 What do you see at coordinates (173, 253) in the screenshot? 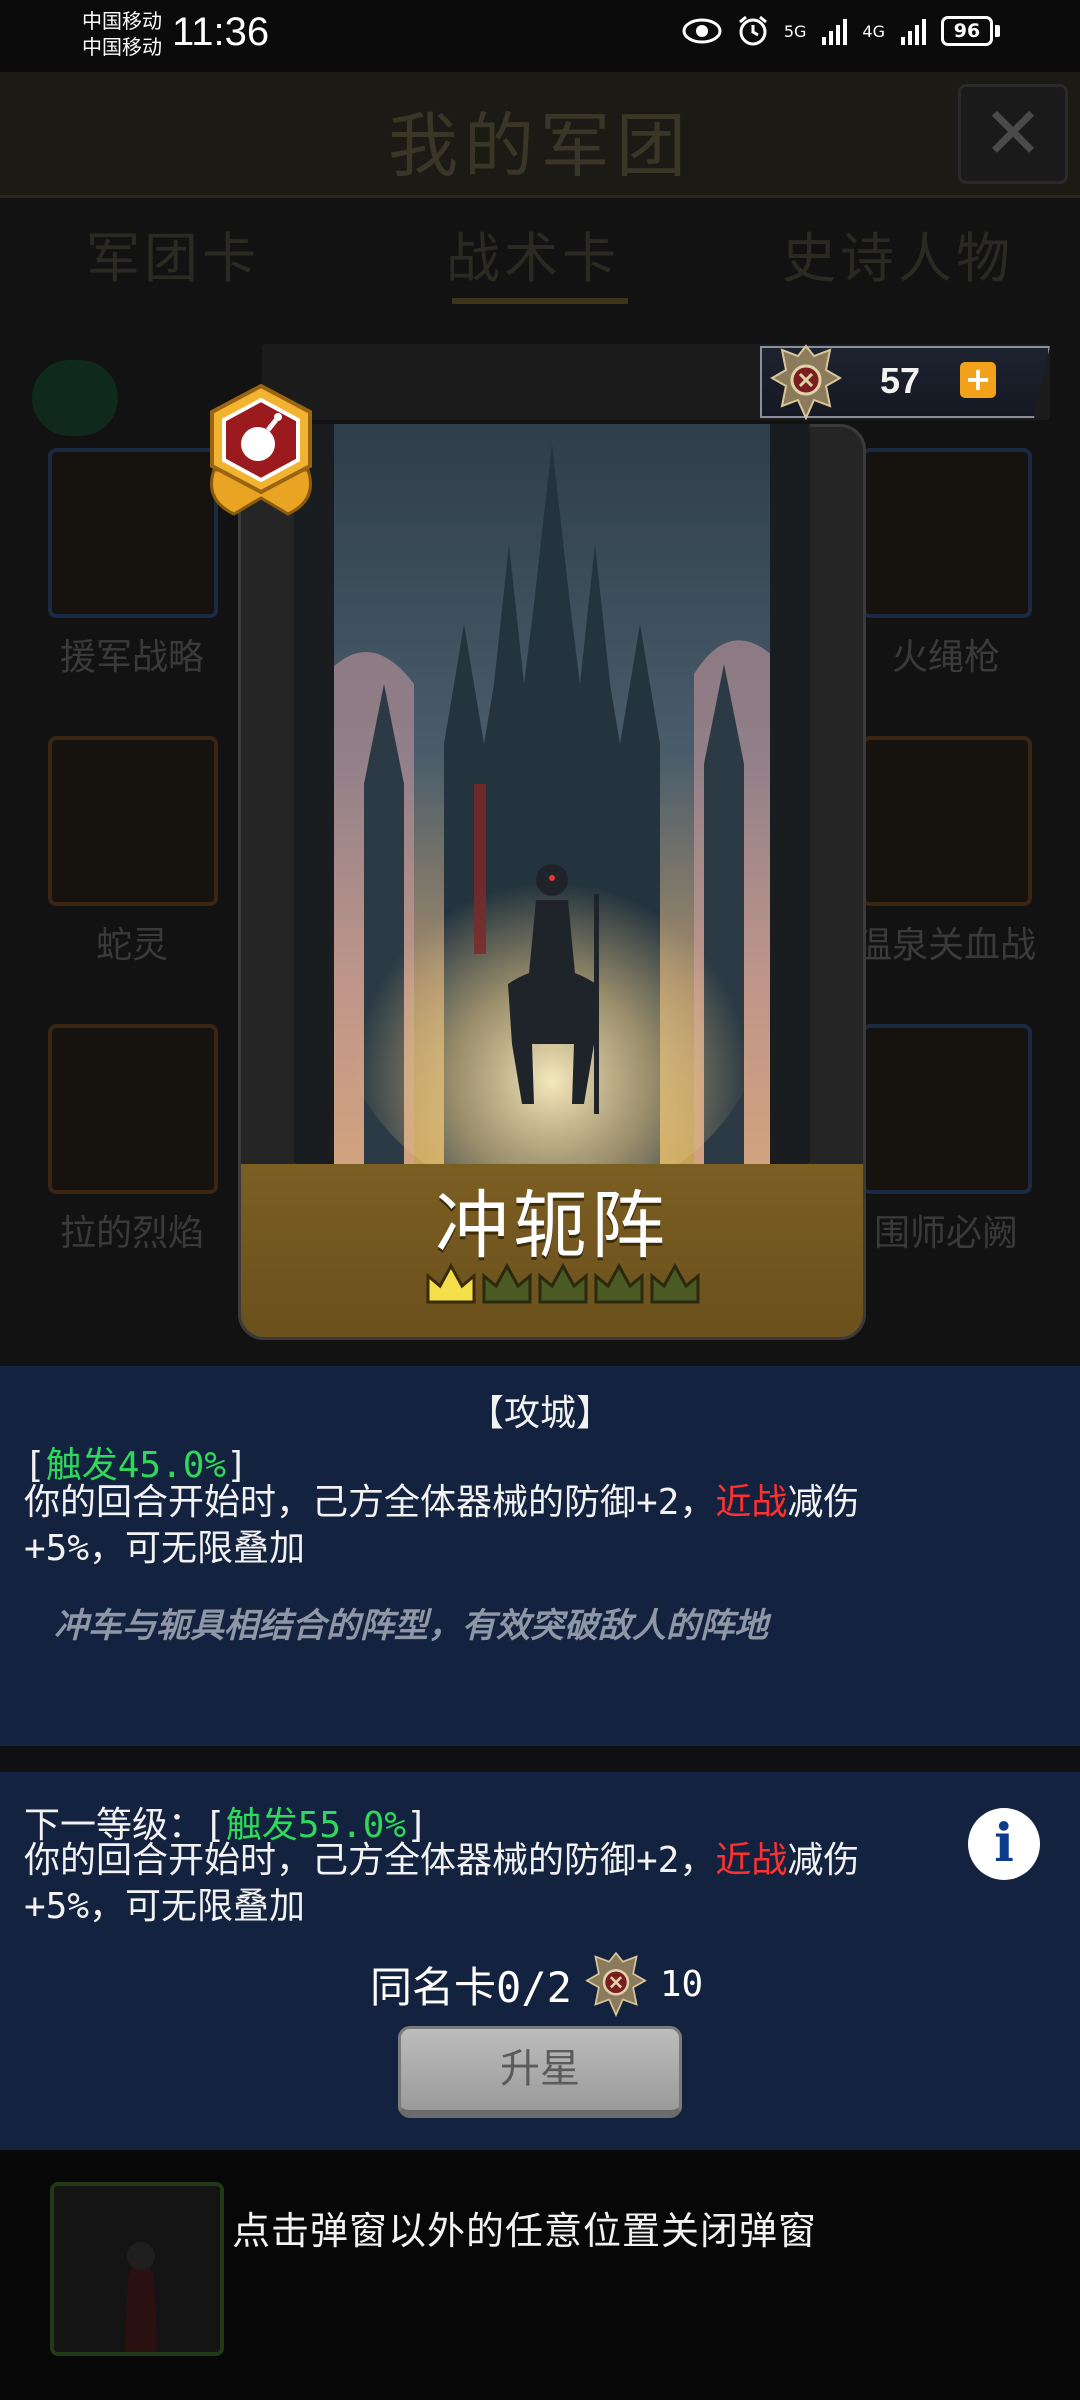
I see `tab-legion-cards: 军团卡` at bounding box center [173, 253].